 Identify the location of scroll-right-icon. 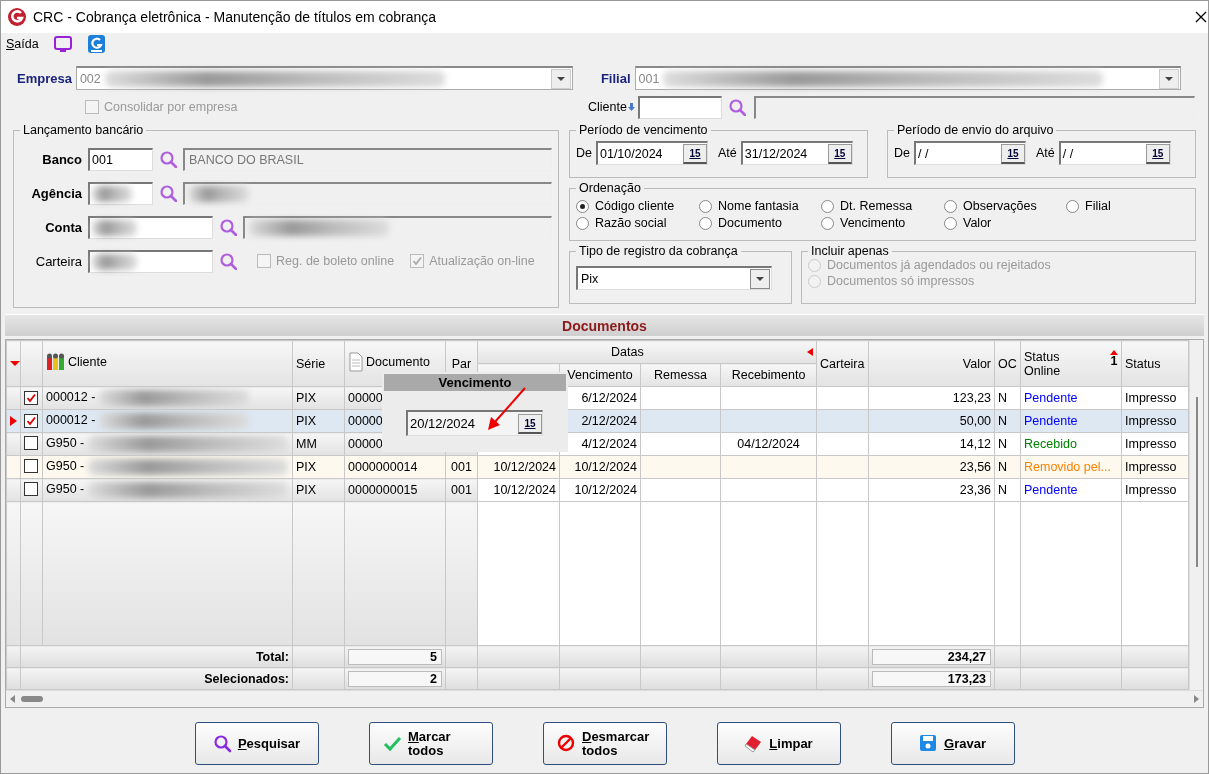
(1196, 699).